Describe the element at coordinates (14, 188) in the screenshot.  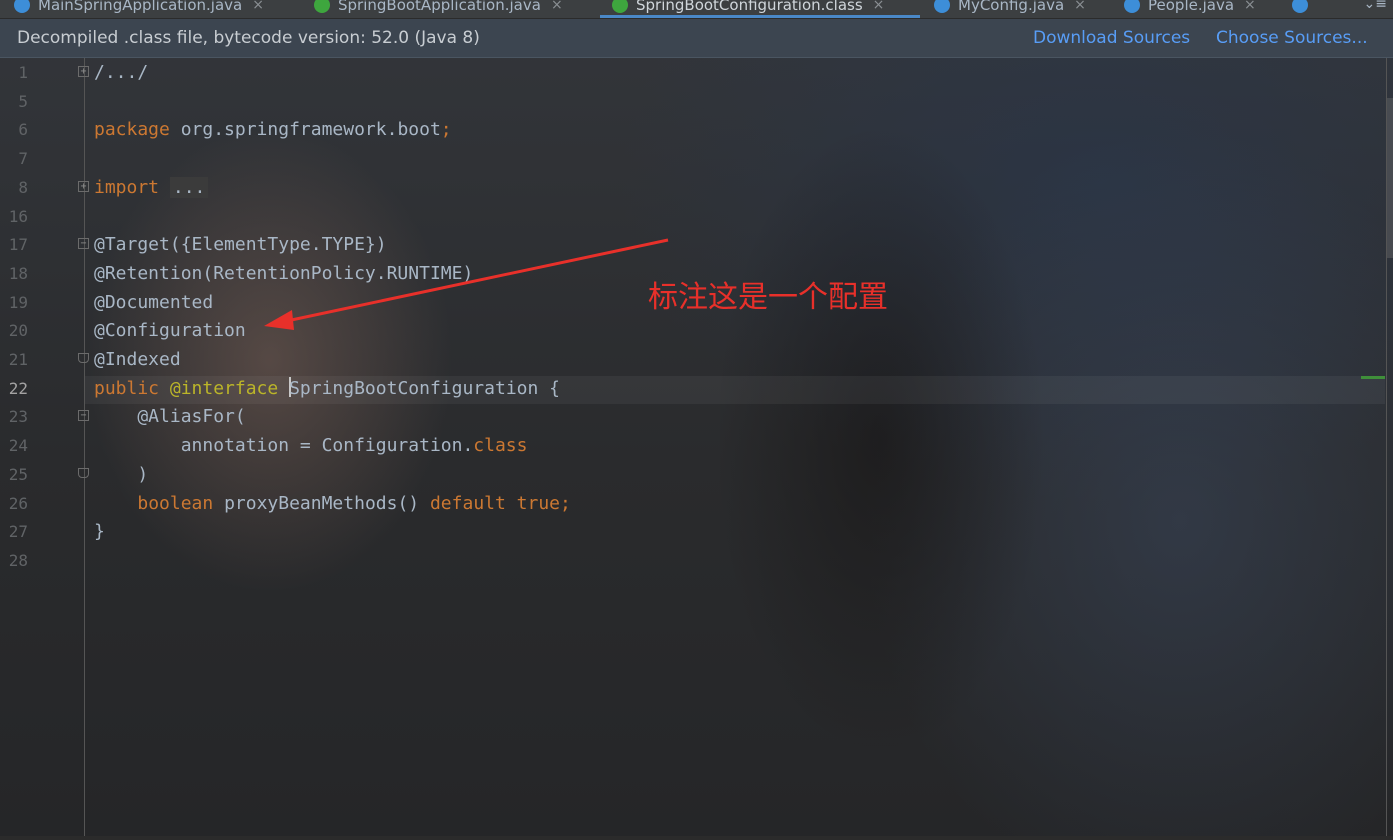
I see `line-number: 8` at that location.